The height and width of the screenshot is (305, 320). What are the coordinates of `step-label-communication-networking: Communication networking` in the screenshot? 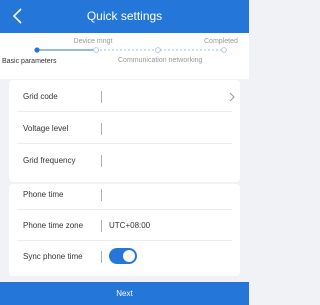 It's located at (160, 60).